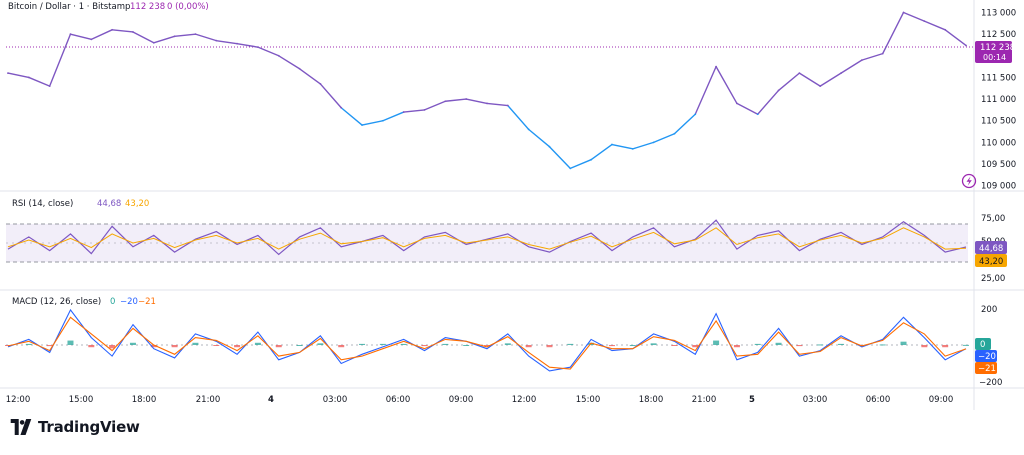 This screenshot has height=455, width=1024. What do you see at coordinates (69, 7) in the screenshot?
I see `symbol-title: Bitcoin / Dollar · 1 · Bitstamp` at bounding box center [69, 7].